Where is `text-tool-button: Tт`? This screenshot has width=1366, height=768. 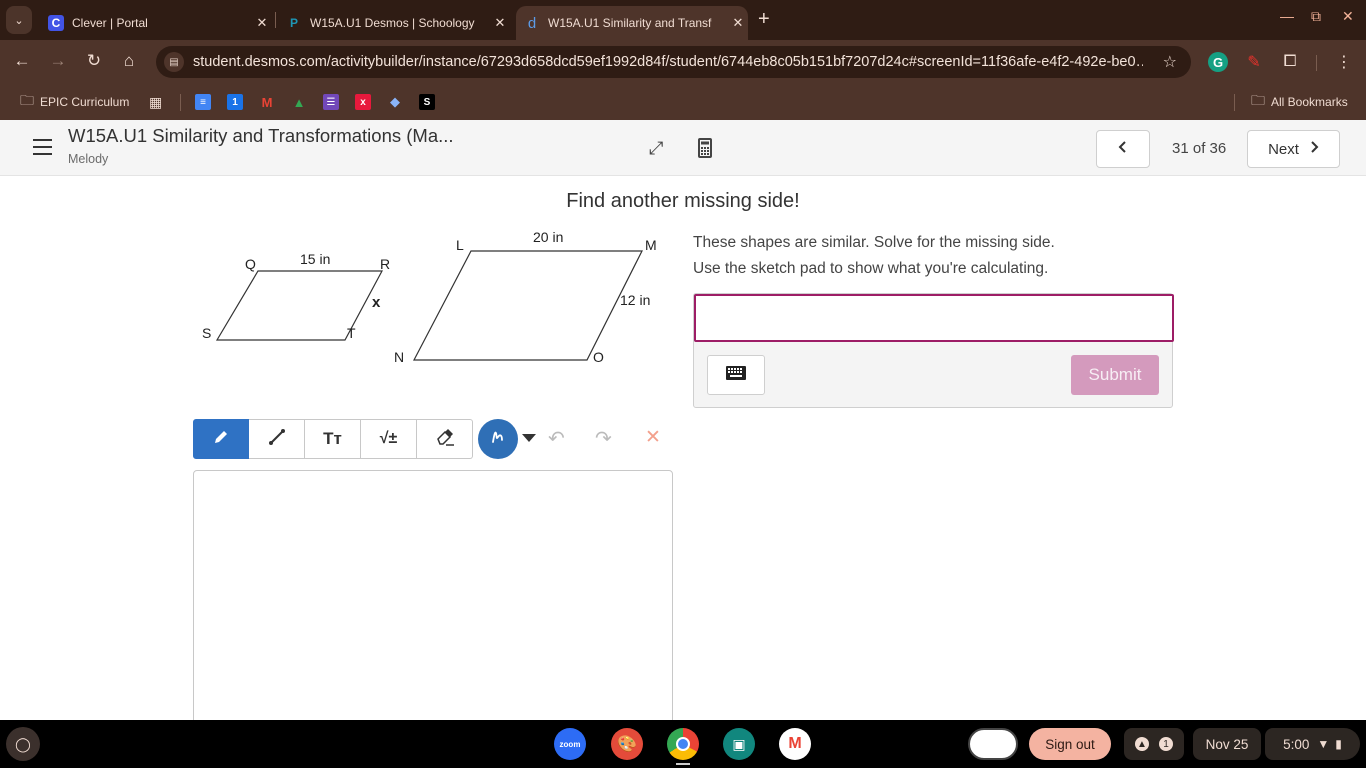 text-tool-button: Tт is located at coordinates (333, 439).